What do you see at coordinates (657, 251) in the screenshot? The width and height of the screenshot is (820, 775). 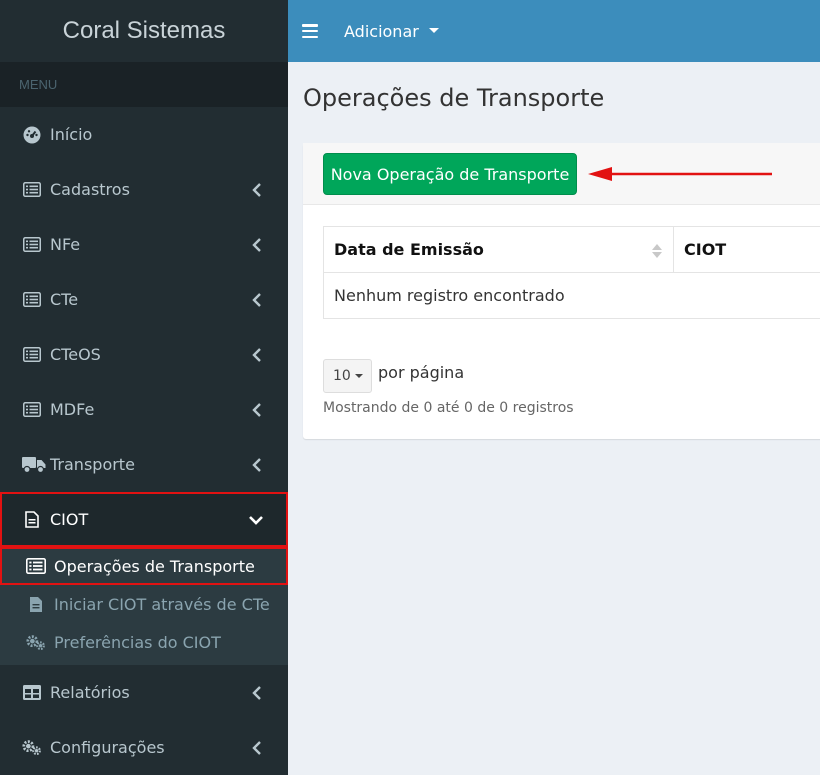 I see `sort-icon` at bounding box center [657, 251].